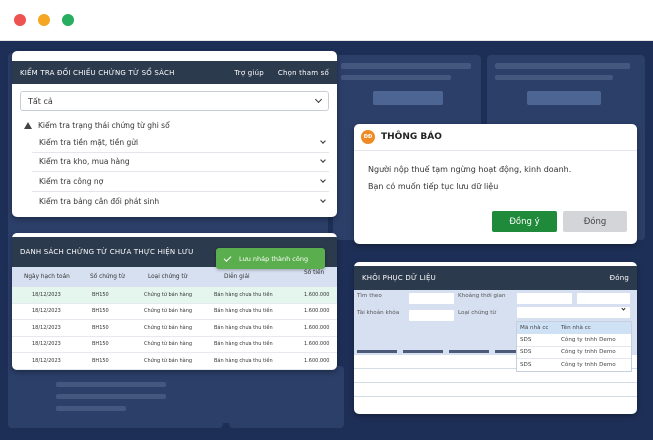 The image size is (653, 440). Describe the element at coordinates (603, 298) in the screenshot. I see `period-to-input` at that location.